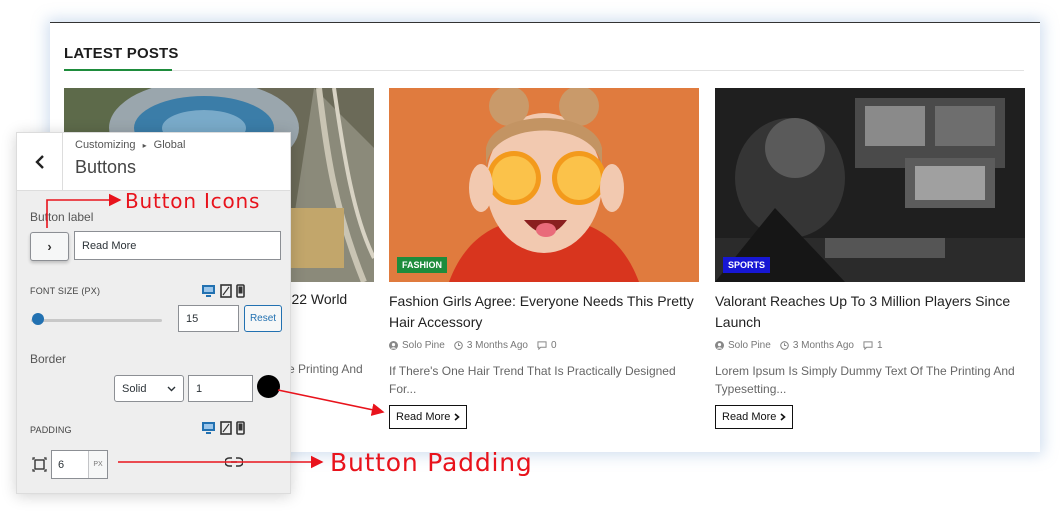 This screenshot has width=1062, height=513. What do you see at coordinates (879, 345) in the screenshot?
I see `post-comments-count: 1` at bounding box center [879, 345].